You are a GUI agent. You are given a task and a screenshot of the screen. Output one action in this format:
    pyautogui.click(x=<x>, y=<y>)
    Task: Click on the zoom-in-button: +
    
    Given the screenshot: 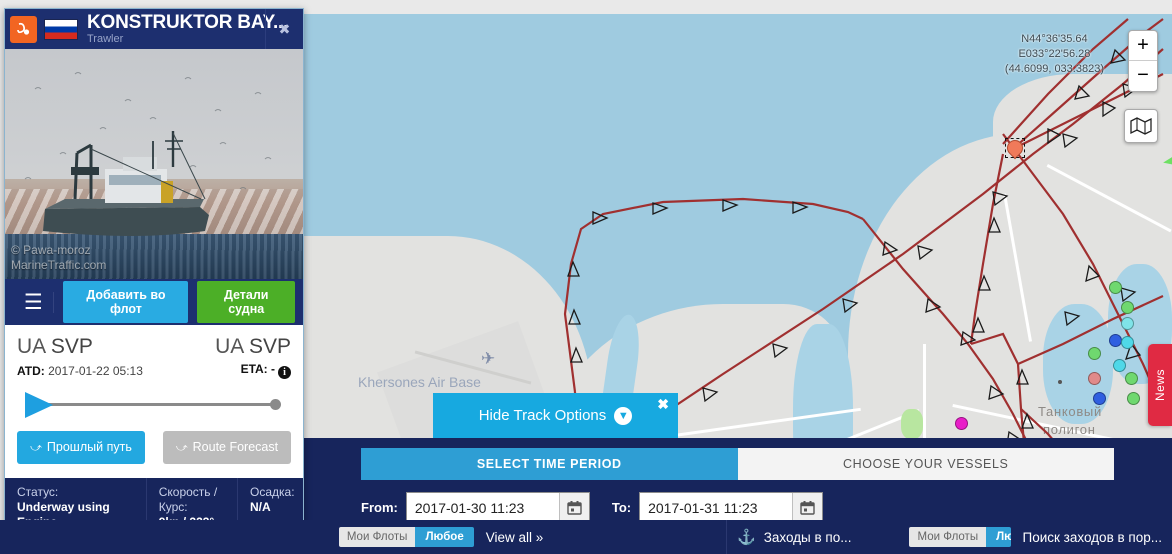 What is the action you would take?
    pyautogui.click(x=1143, y=46)
    